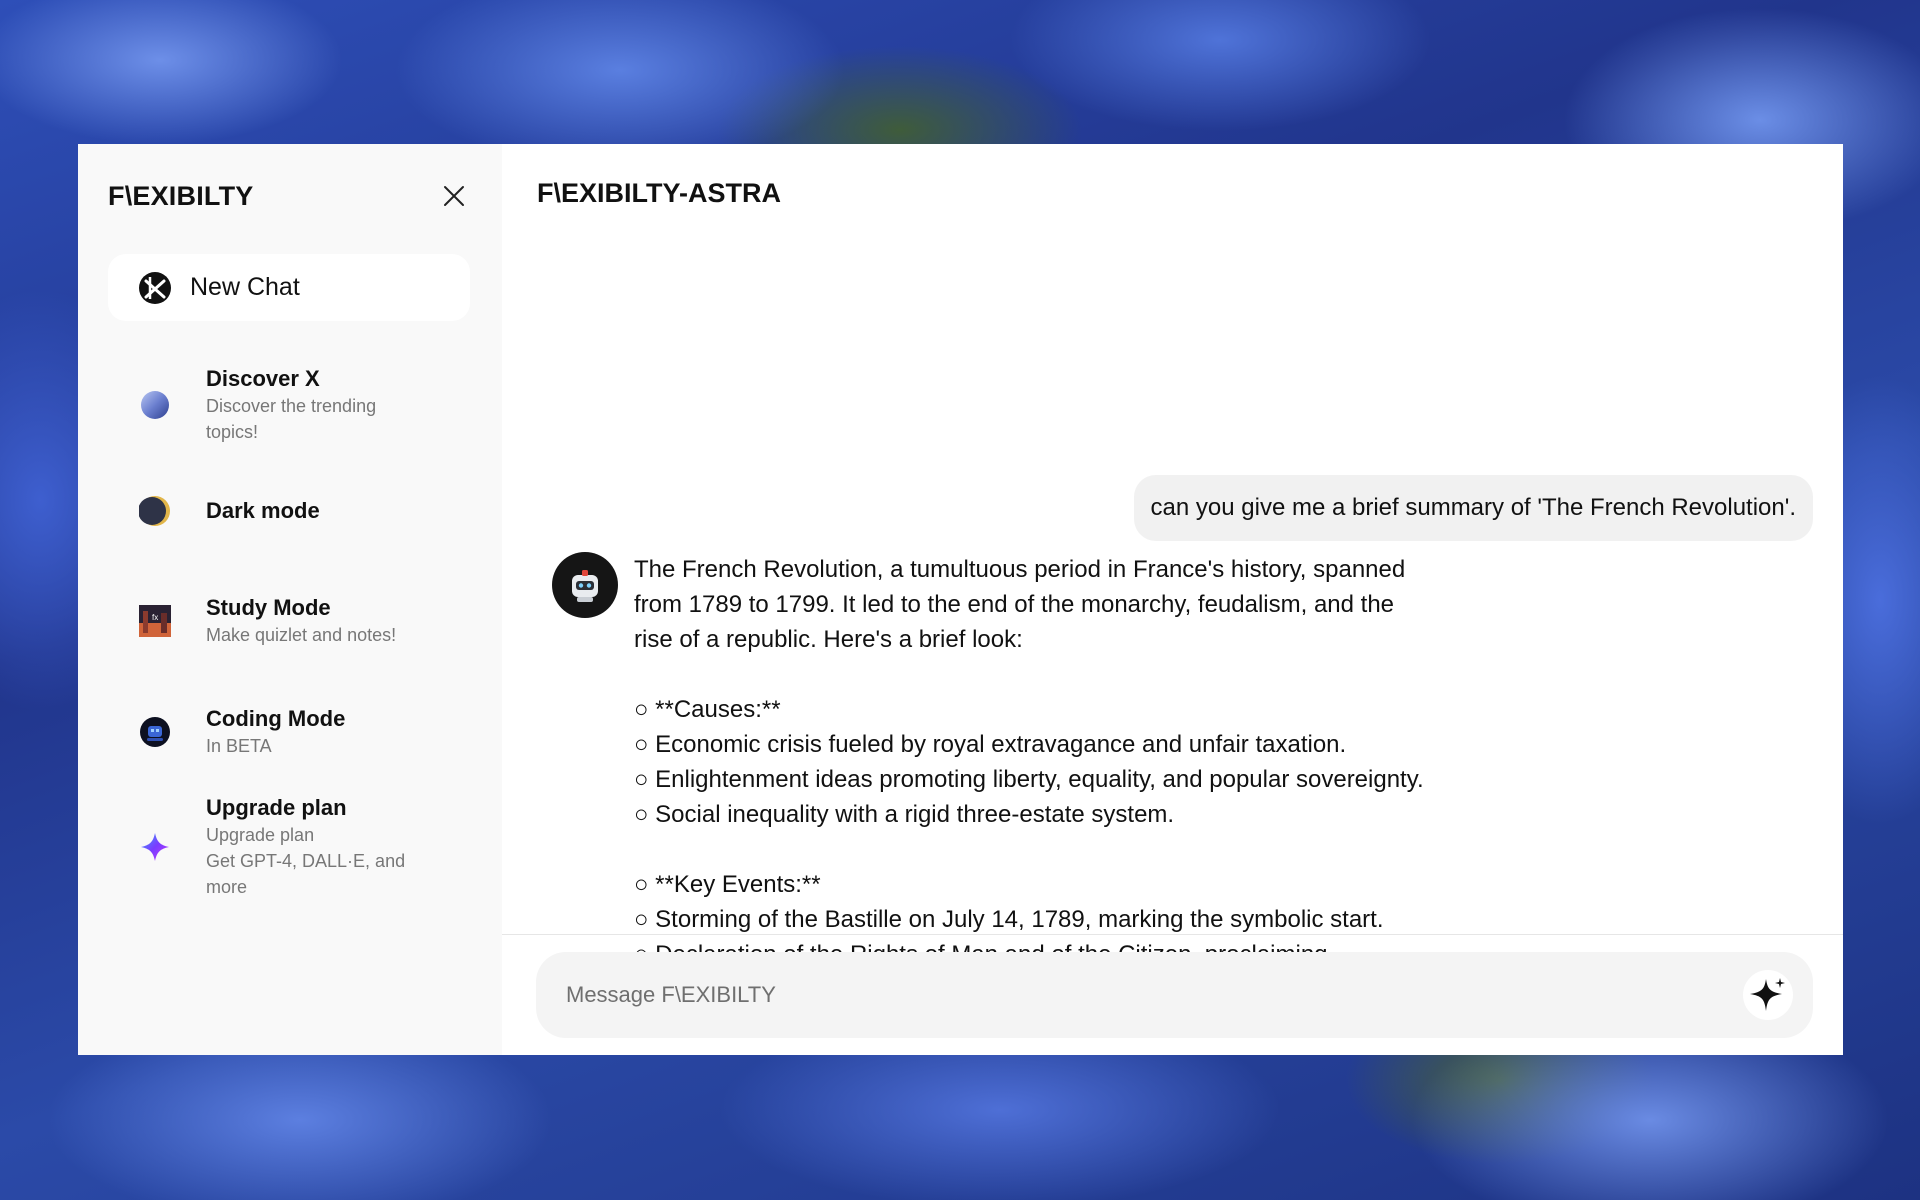 This screenshot has height=1200, width=1920. What do you see at coordinates (289, 621) in the screenshot?
I see `sidebar-item-study-mode: fx Study Mode Make quizlet and notes!` at bounding box center [289, 621].